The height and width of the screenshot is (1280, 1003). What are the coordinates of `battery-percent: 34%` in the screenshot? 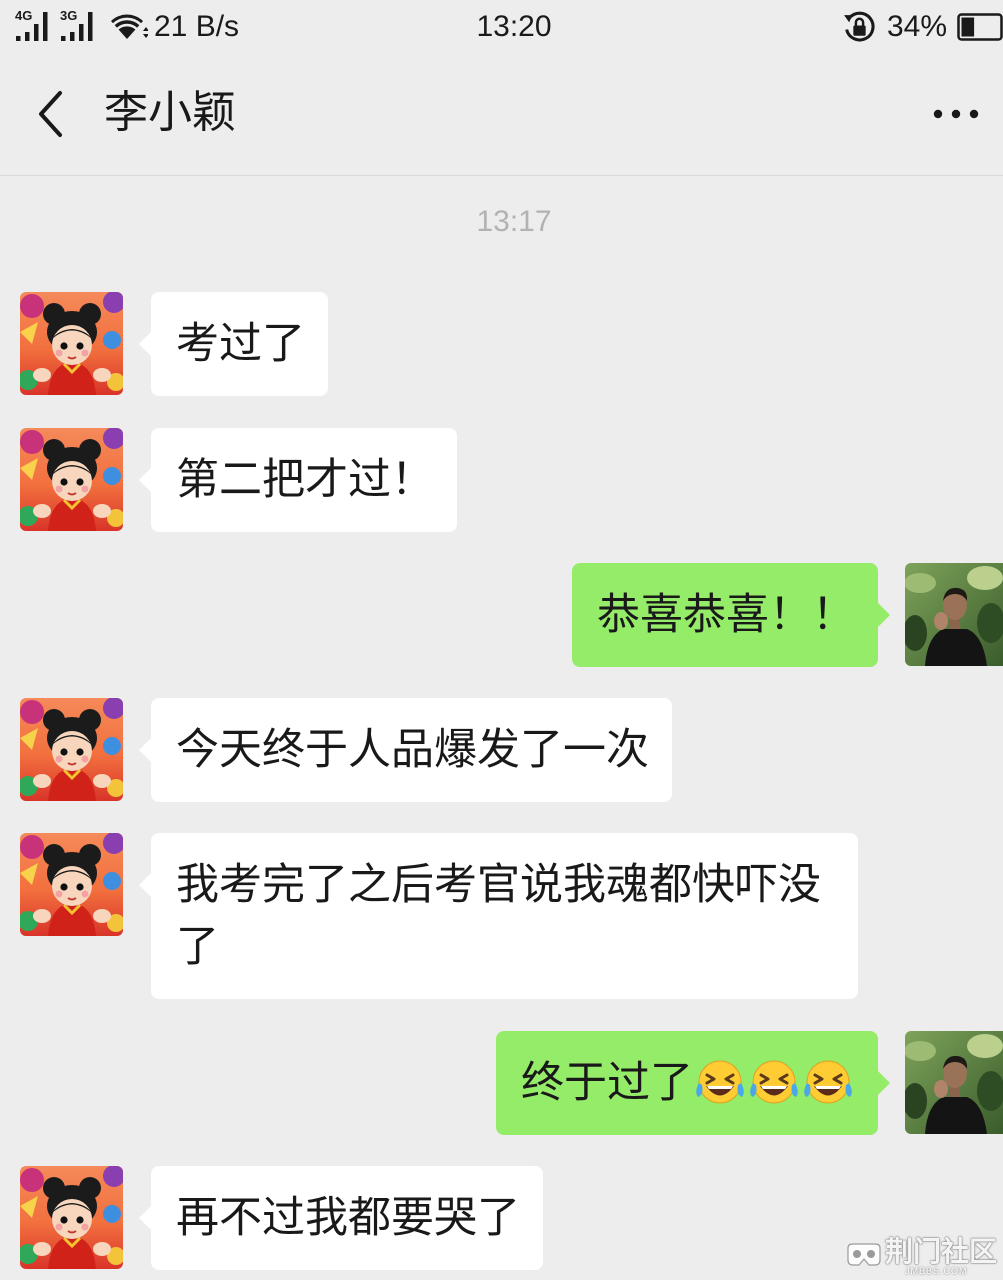 It's located at (917, 26).